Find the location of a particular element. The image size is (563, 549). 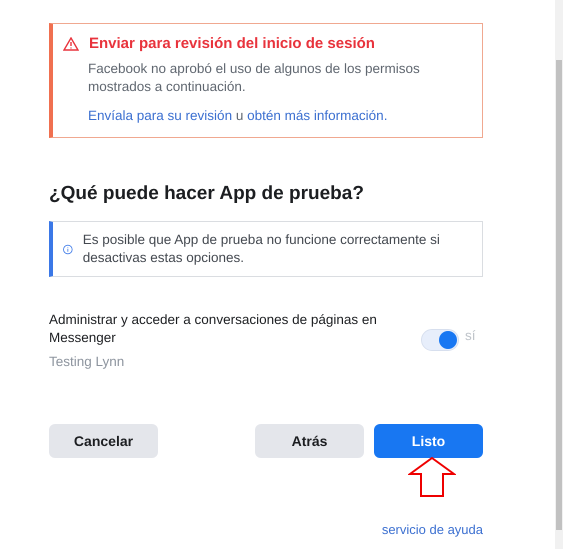

alert-message: Facebook no aprobó el uso de algunos de los permisos mostrados a continuación. is located at coordinates (254, 78).